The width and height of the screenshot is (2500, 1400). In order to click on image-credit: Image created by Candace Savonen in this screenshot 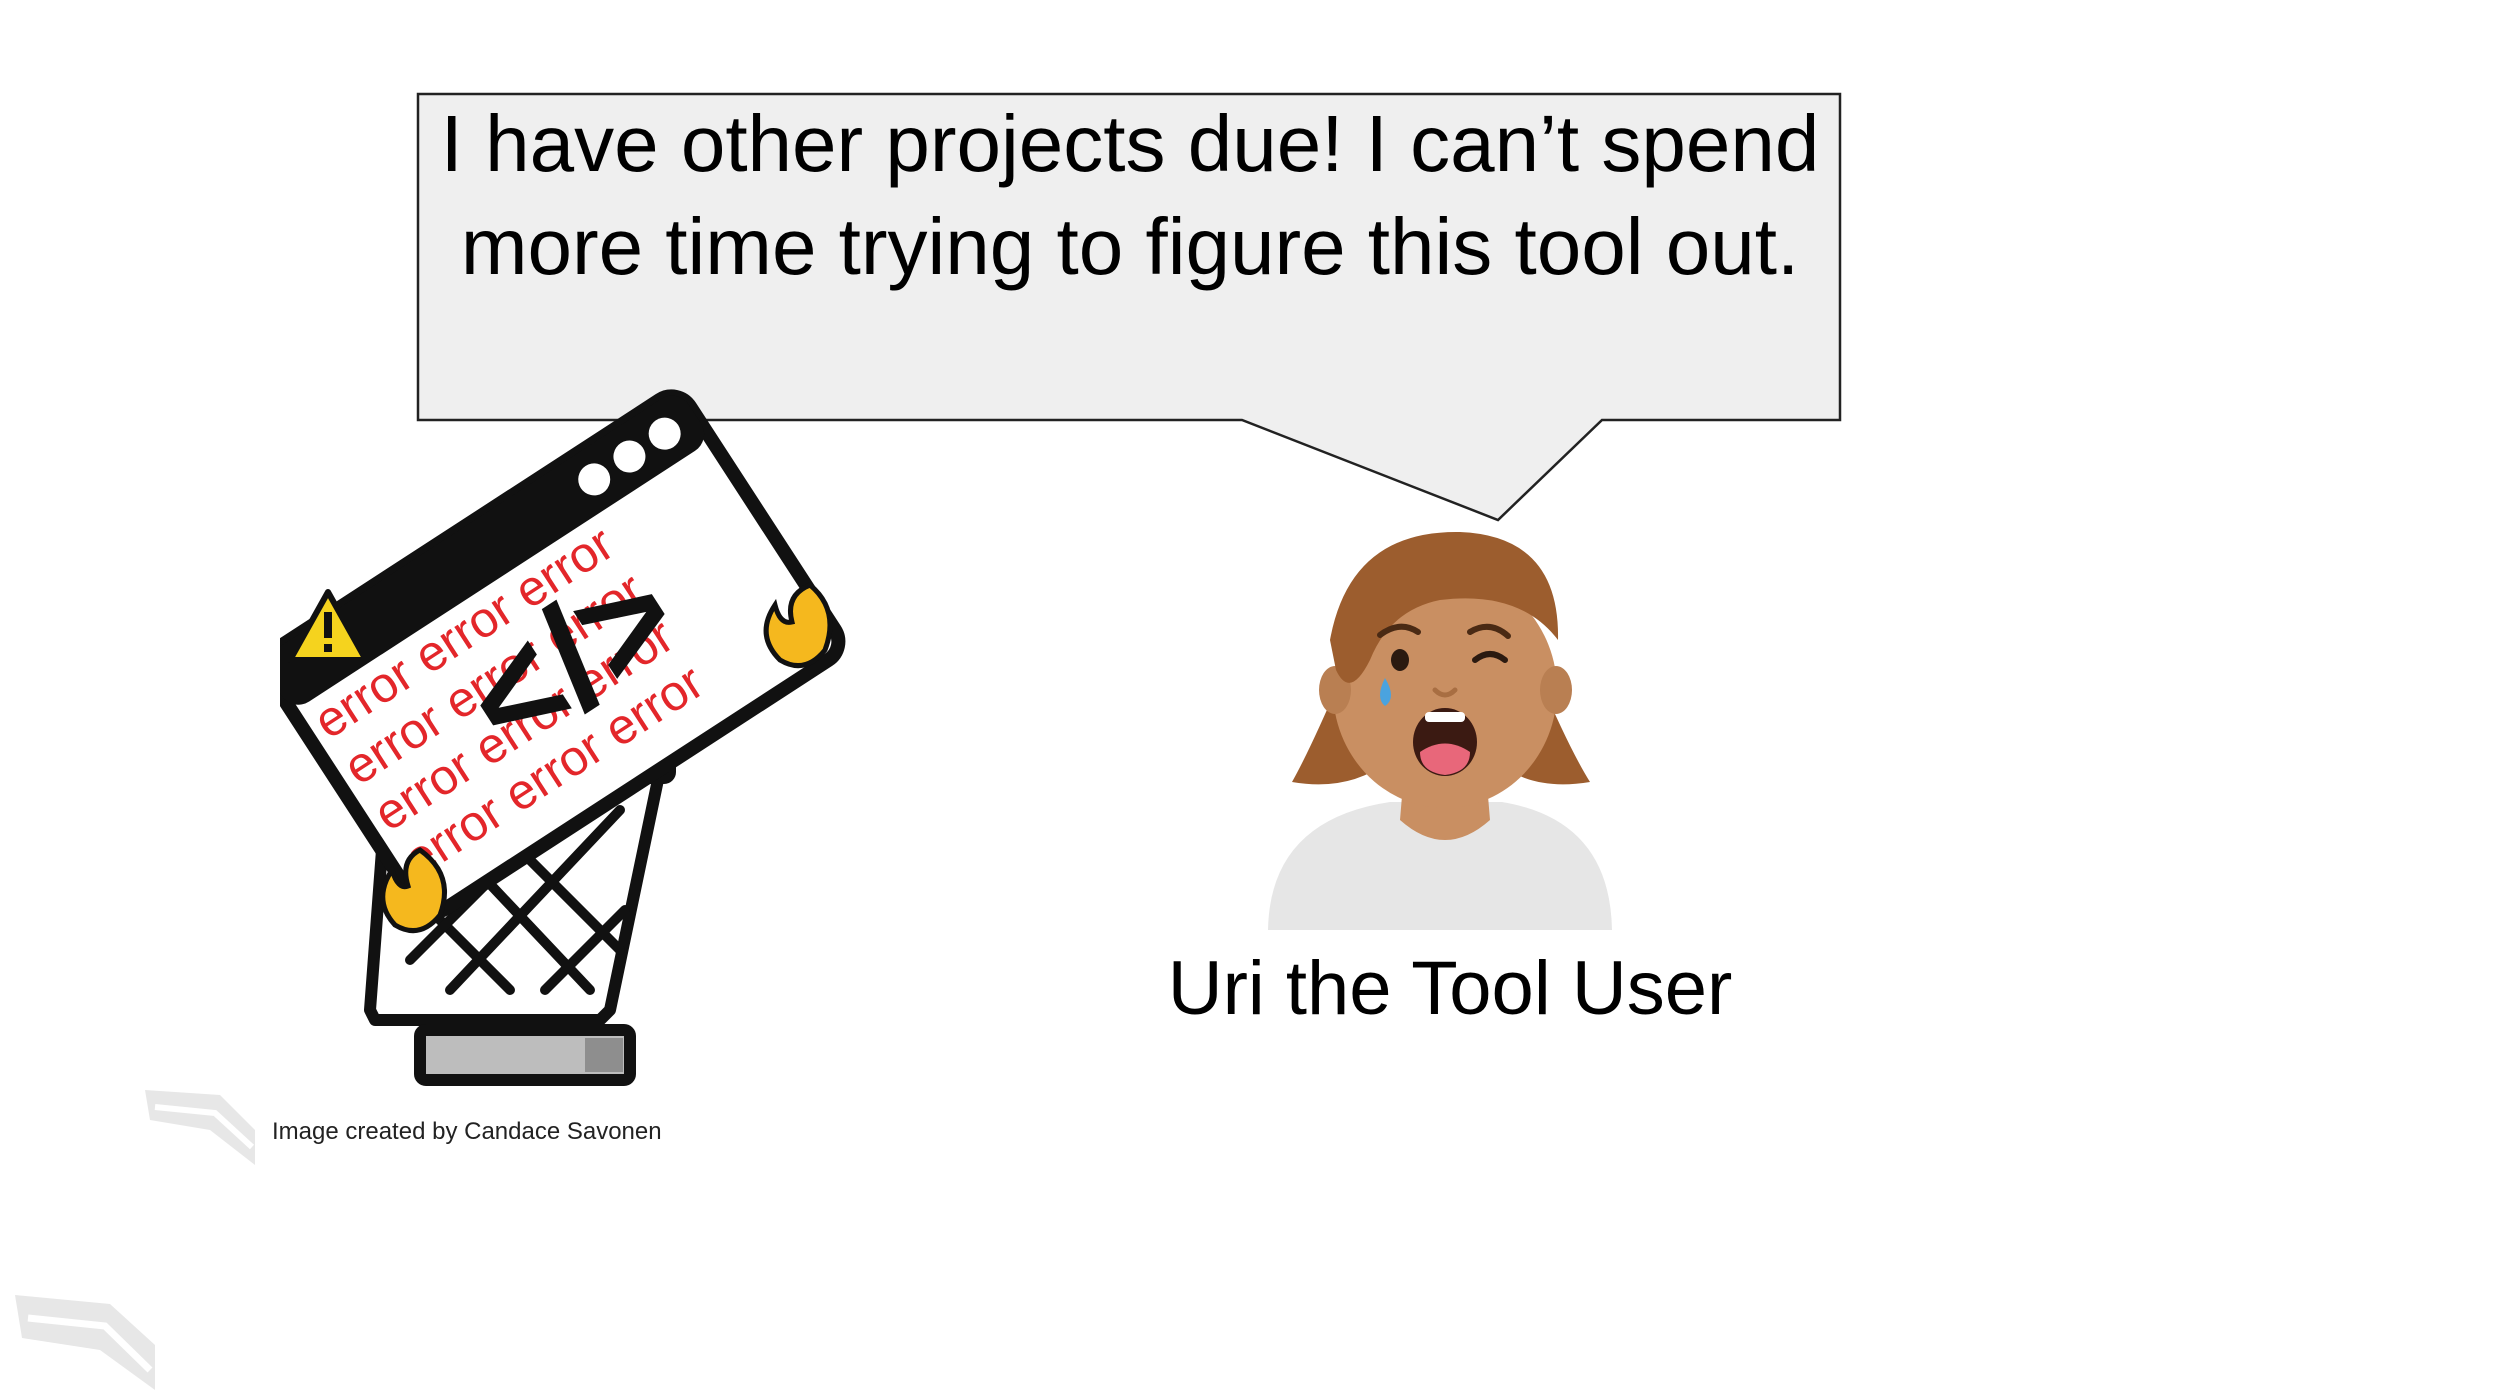, I will do `click(467, 1131)`.